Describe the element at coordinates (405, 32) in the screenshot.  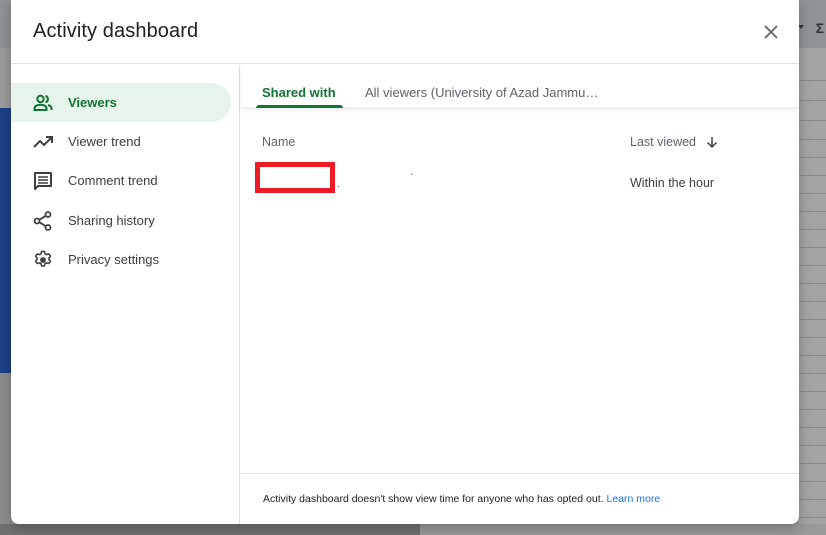
I see `dialog-header: Activity dashboard` at that location.